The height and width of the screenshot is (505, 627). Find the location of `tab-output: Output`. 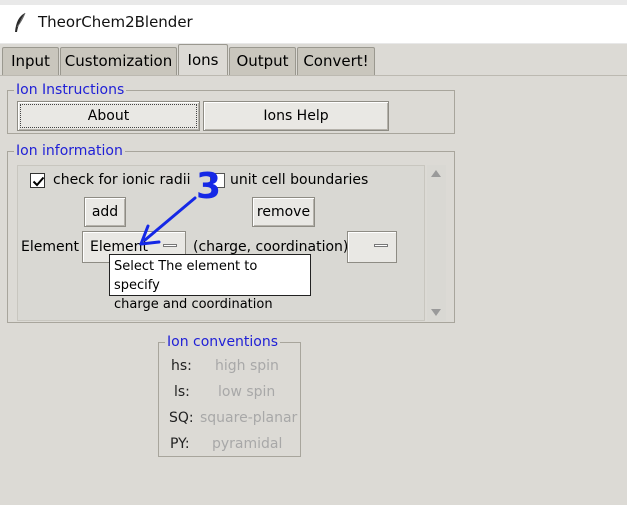

tab-output: Output is located at coordinates (262, 61).